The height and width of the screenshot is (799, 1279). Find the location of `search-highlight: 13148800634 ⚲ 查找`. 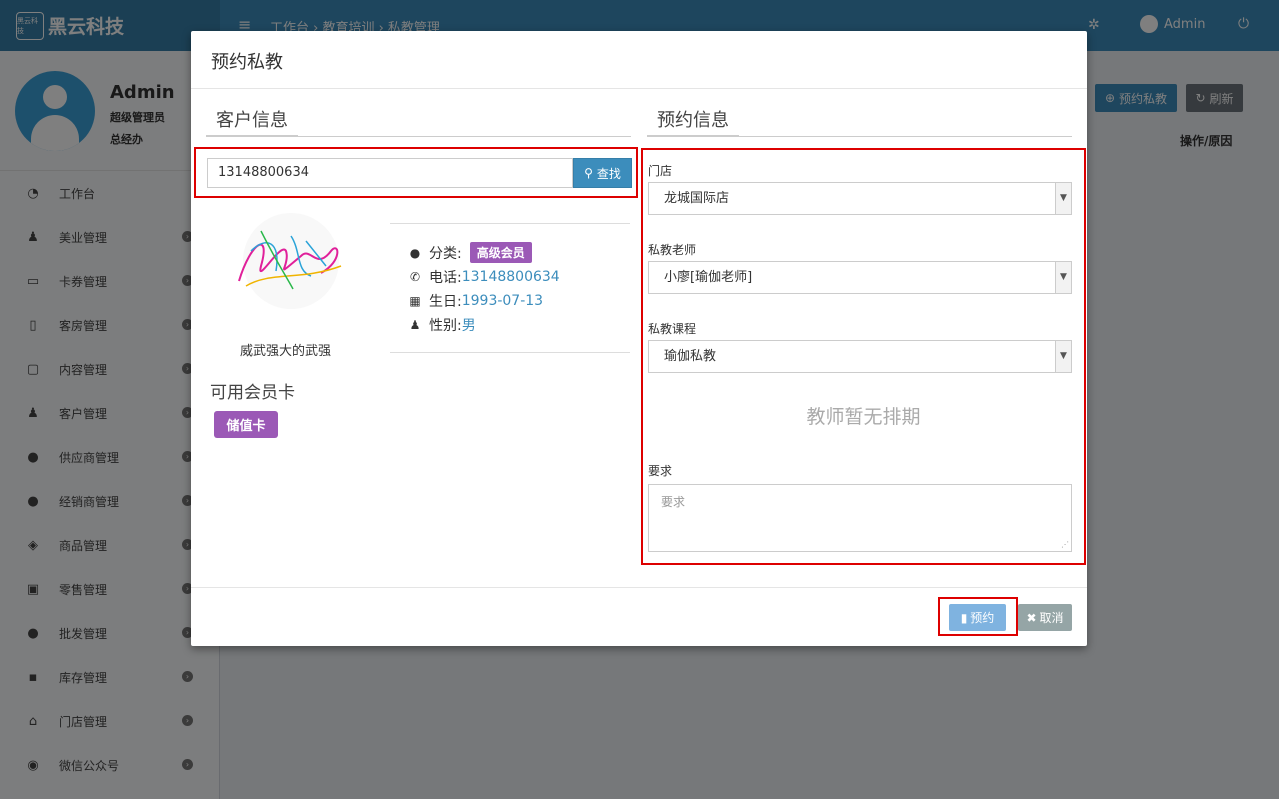

search-highlight: 13148800634 ⚲ 查找 is located at coordinates (416, 172).